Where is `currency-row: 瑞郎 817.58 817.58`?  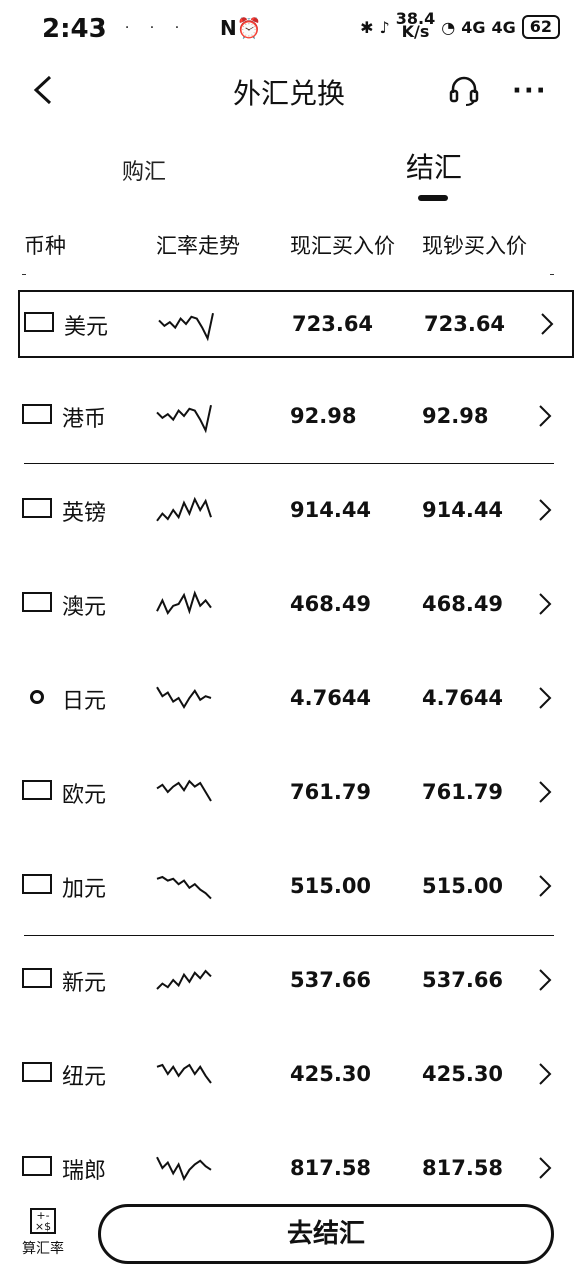
currency-row: 瑞郎 817.58 817.58 is located at coordinates (296, 1170).